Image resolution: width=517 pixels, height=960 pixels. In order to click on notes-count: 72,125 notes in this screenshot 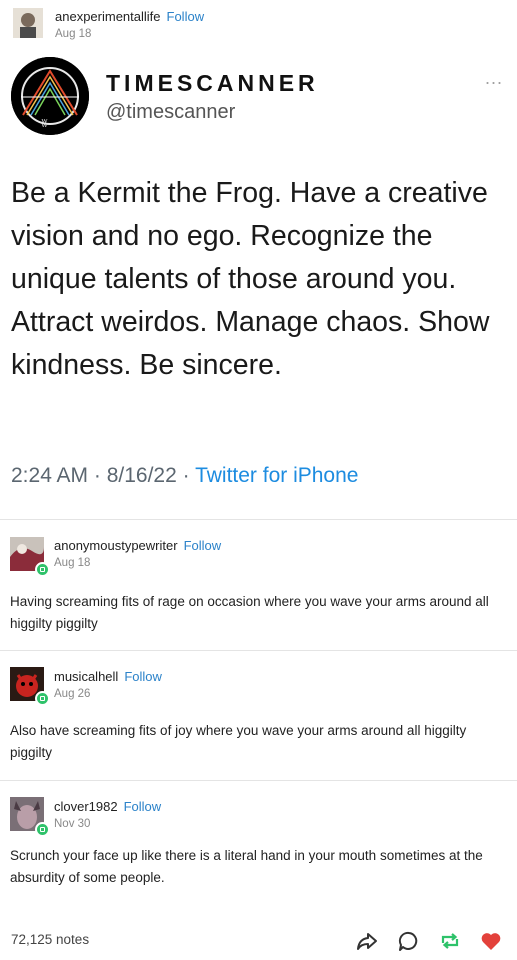, I will do `click(50, 939)`.